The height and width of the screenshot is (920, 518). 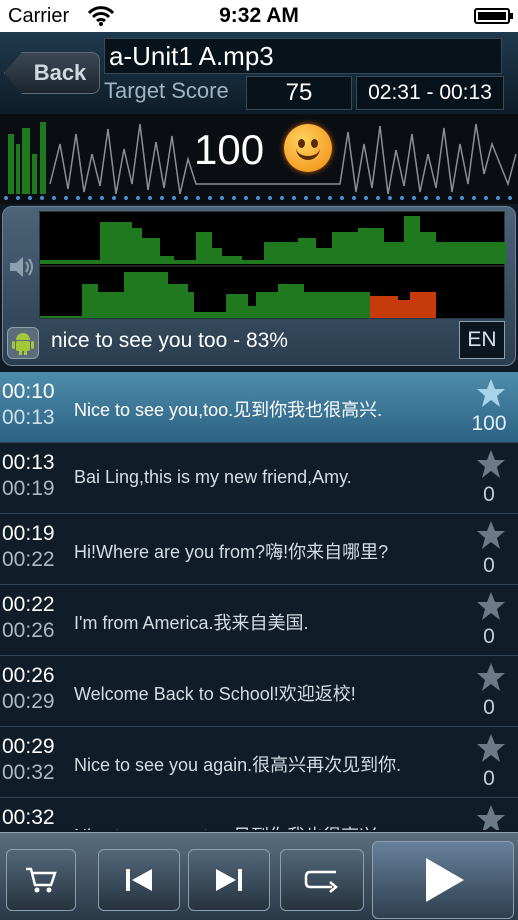 I want to click on play-icon, so click(x=445, y=880).